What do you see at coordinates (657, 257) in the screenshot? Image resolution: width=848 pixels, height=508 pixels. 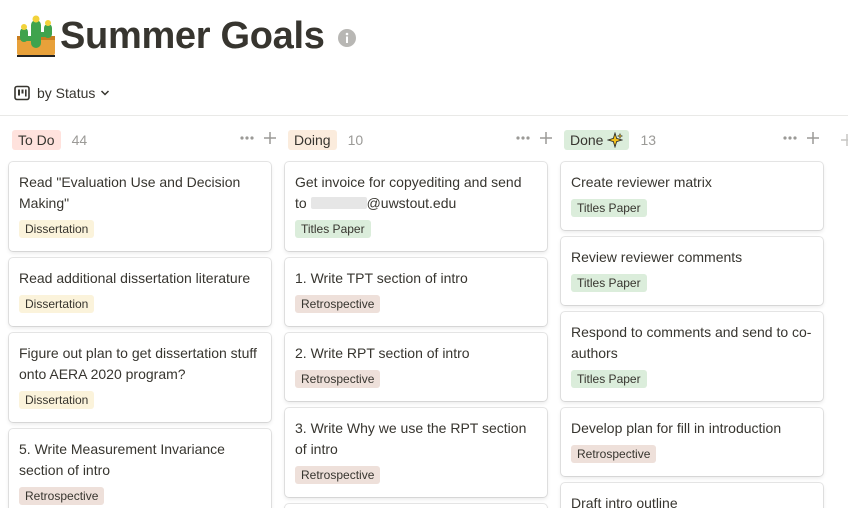 I see `card-title: Review reviewer comments` at bounding box center [657, 257].